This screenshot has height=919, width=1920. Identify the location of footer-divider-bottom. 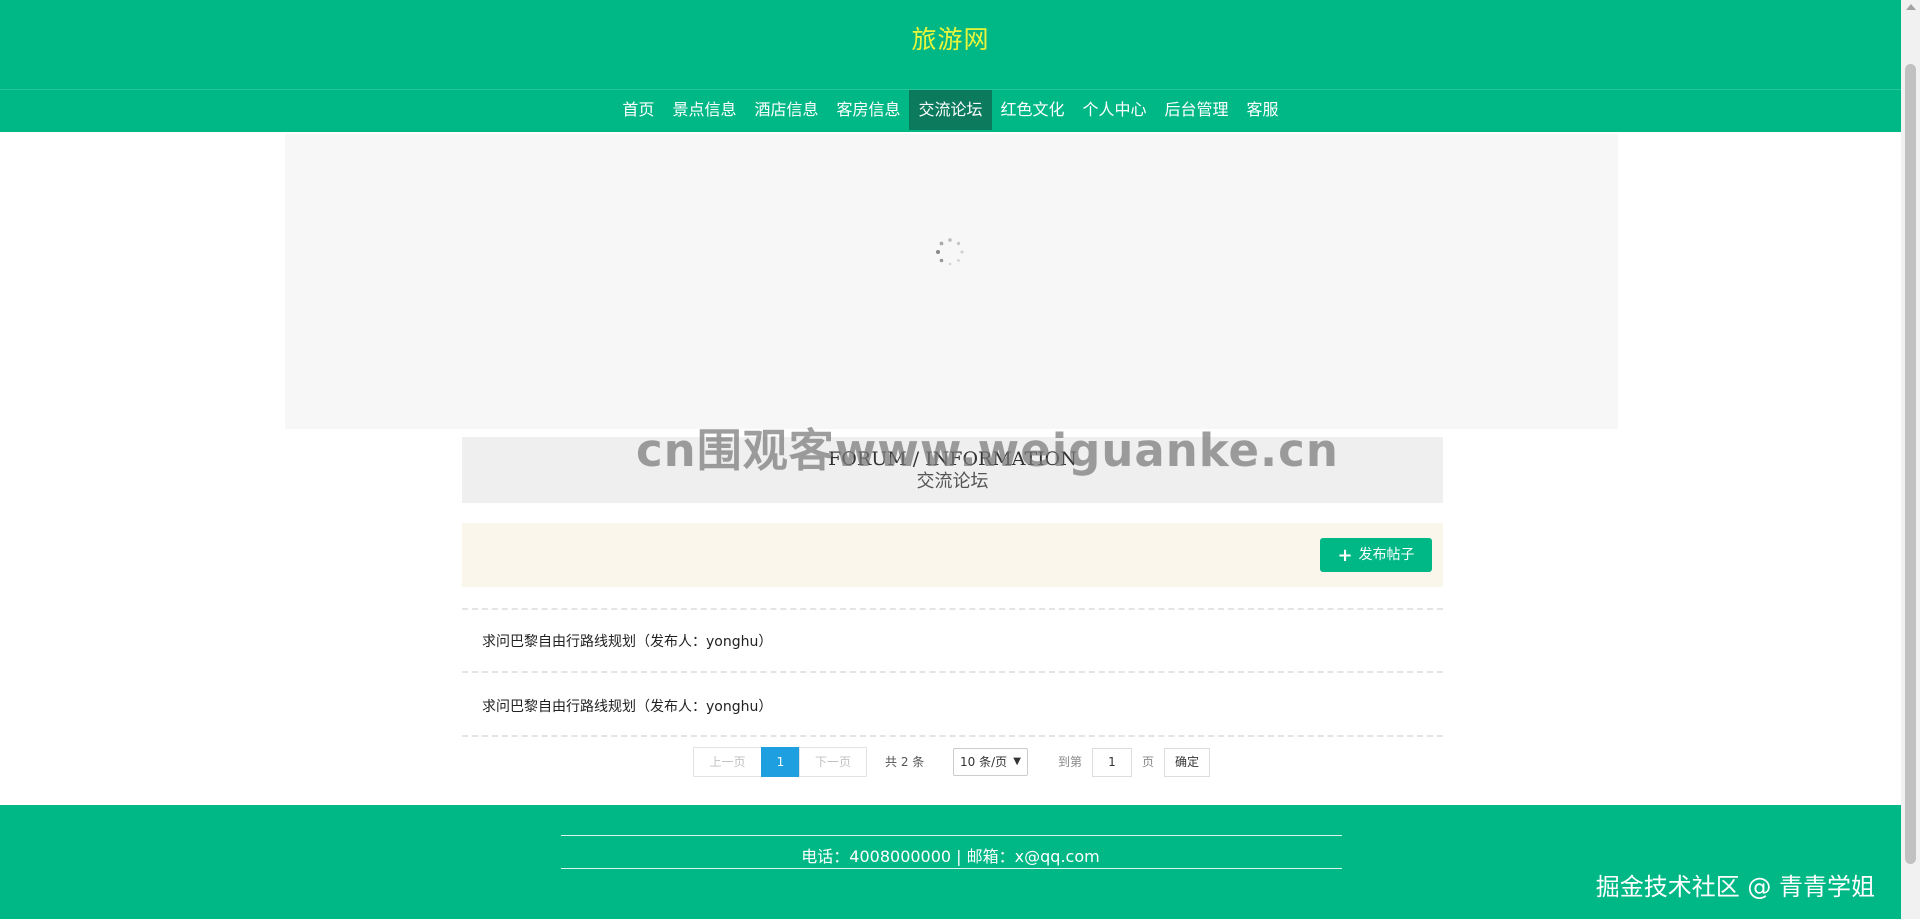
(951, 868).